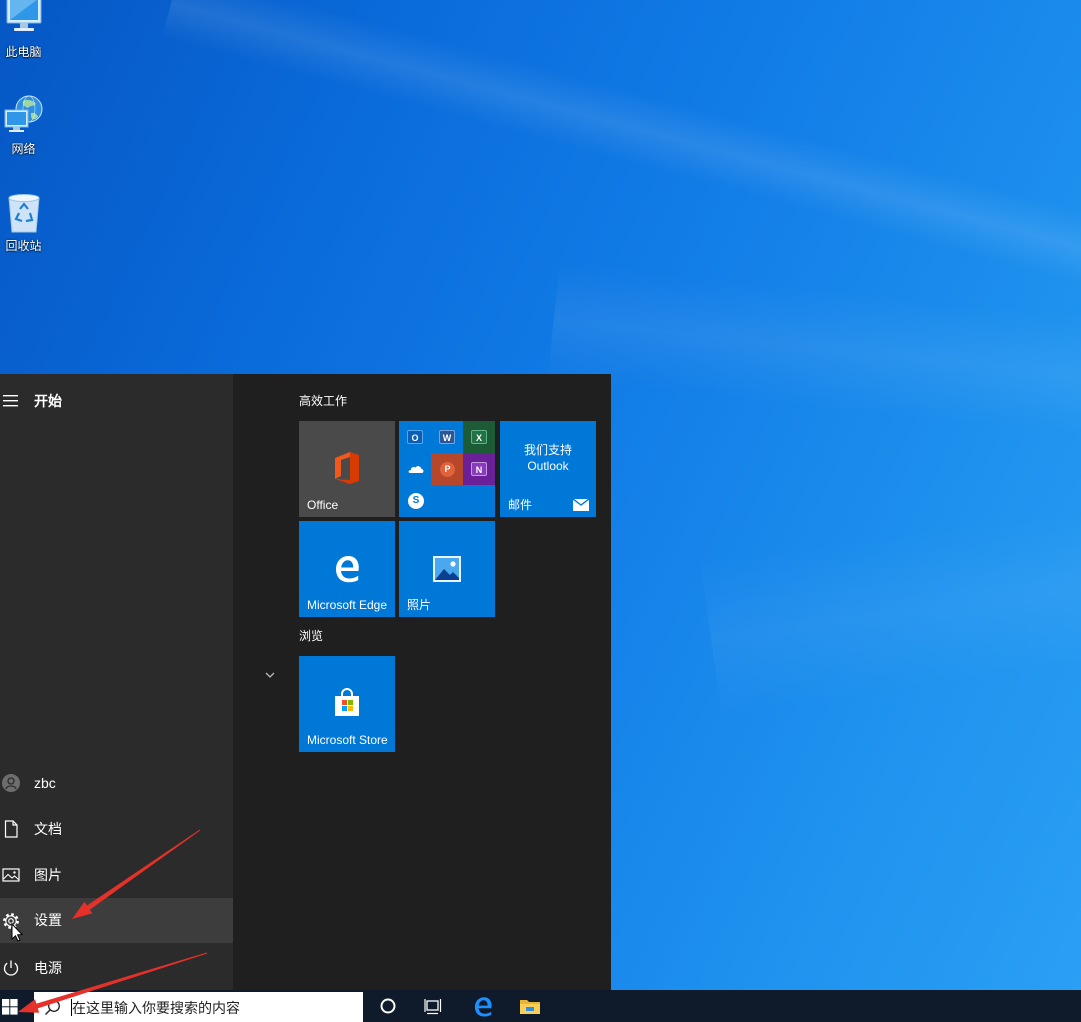 The height and width of the screenshot is (1022, 1081). Describe the element at coordinates (156, 1008) in the screenshot. I see `search-placeholder: 在这里输入你要搜索的内容` at that location.